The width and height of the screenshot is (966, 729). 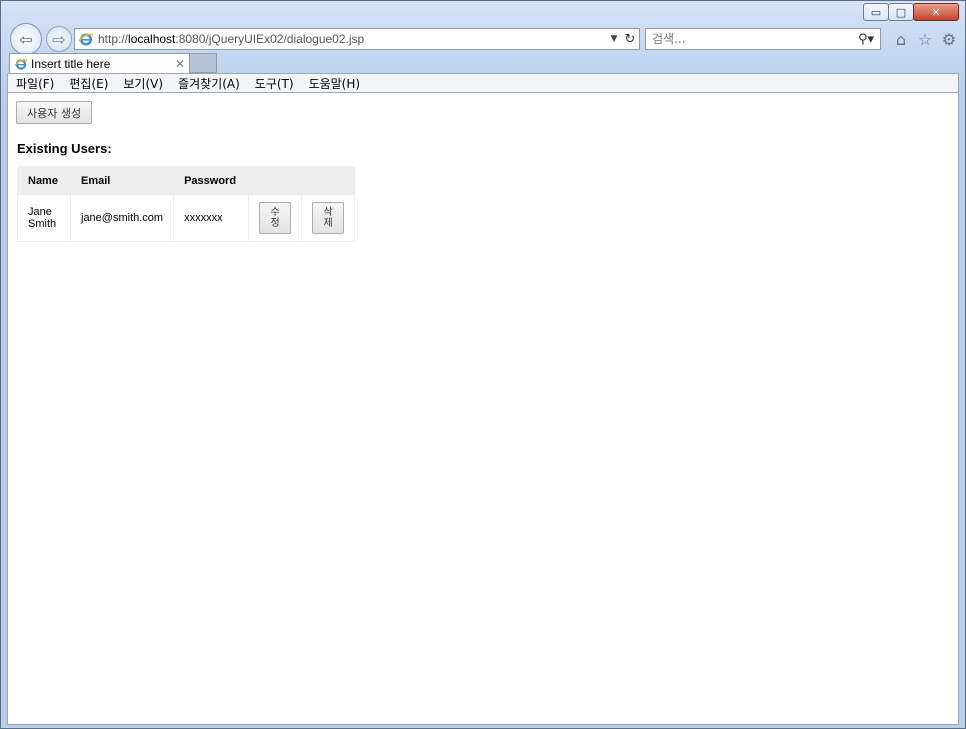 What do you see at coordinates (869, 39) in the screenshot?
I see `search-icon: ⚲▾` at bounding box center [869, 39].